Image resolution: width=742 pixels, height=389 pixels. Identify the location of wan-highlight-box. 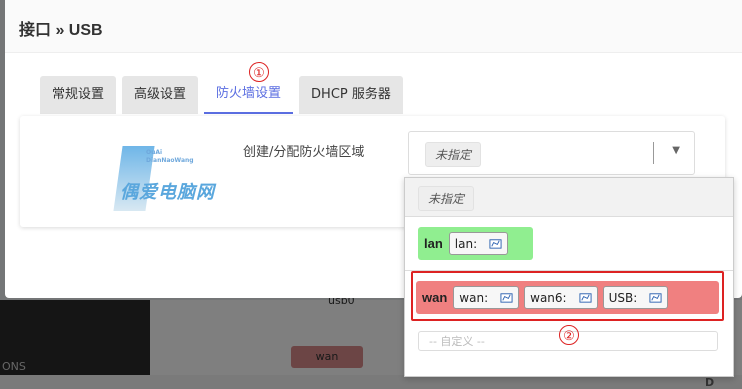
(567, 296).